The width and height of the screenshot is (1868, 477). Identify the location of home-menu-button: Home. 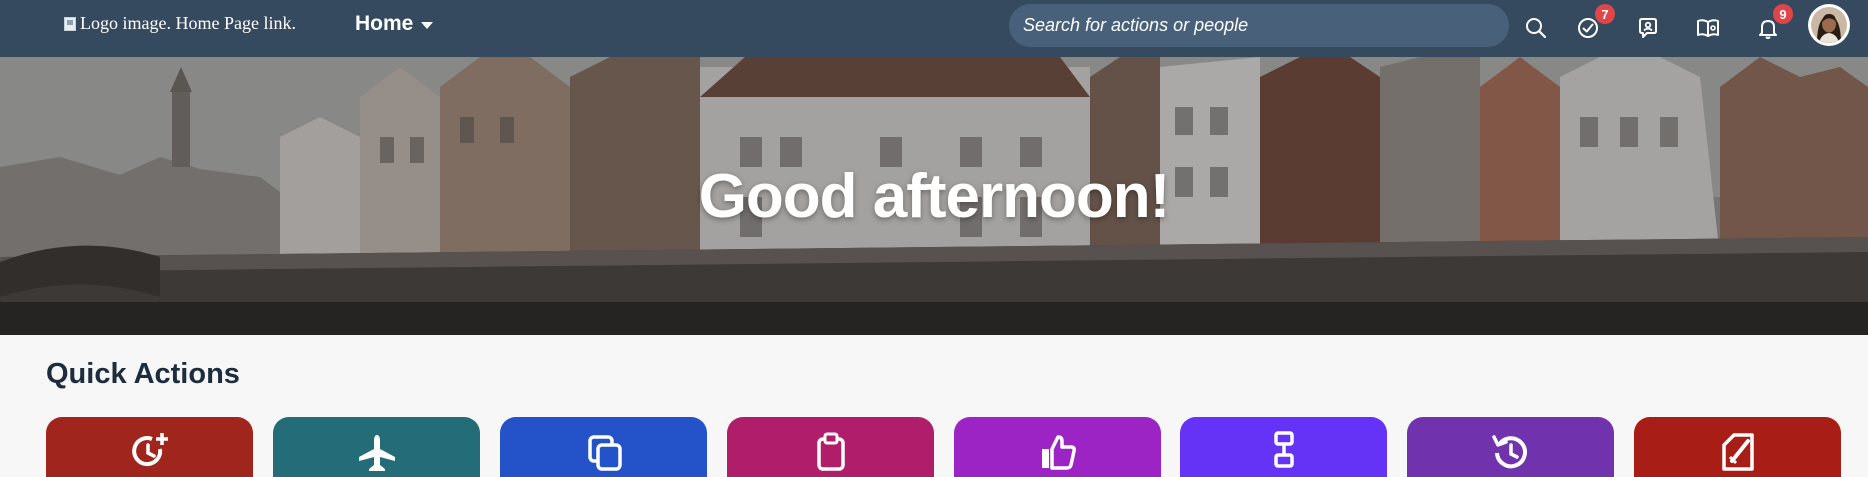
(394, 24).